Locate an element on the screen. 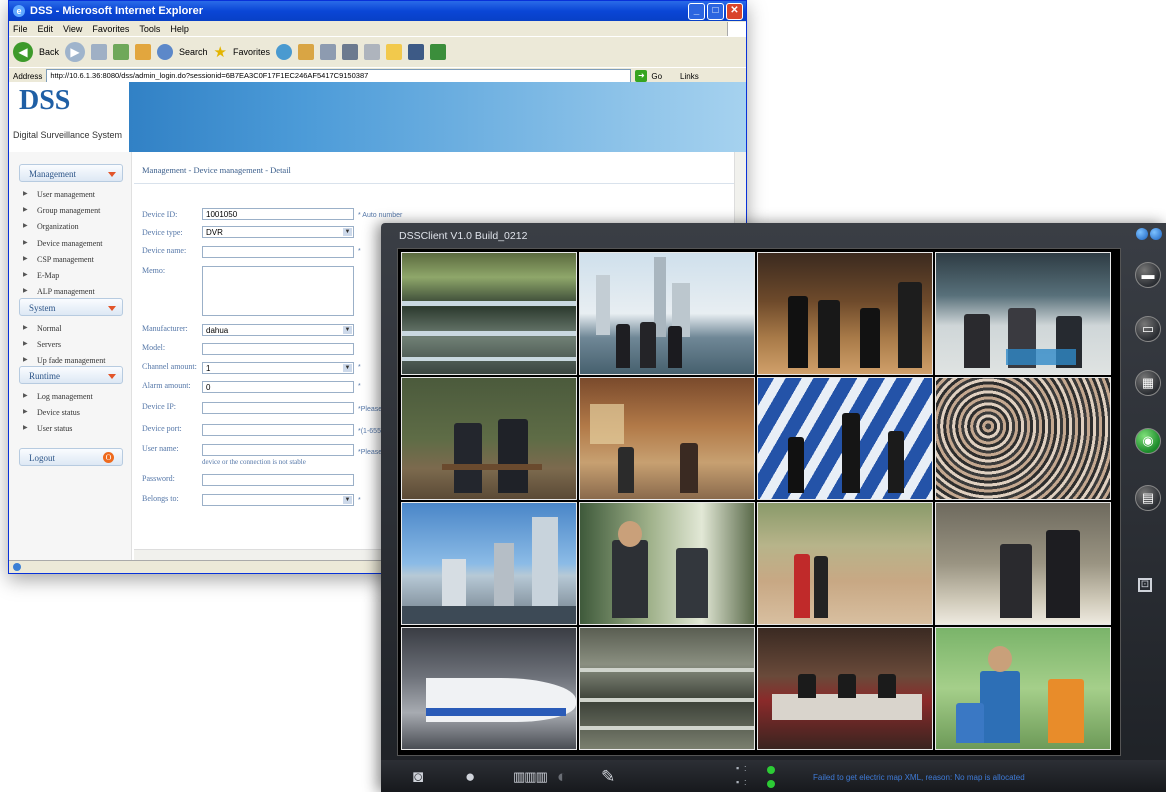 Image resolution: width=1166 pixels, height=792 pixels. menu-view: View is located at coordinates (72, 29).